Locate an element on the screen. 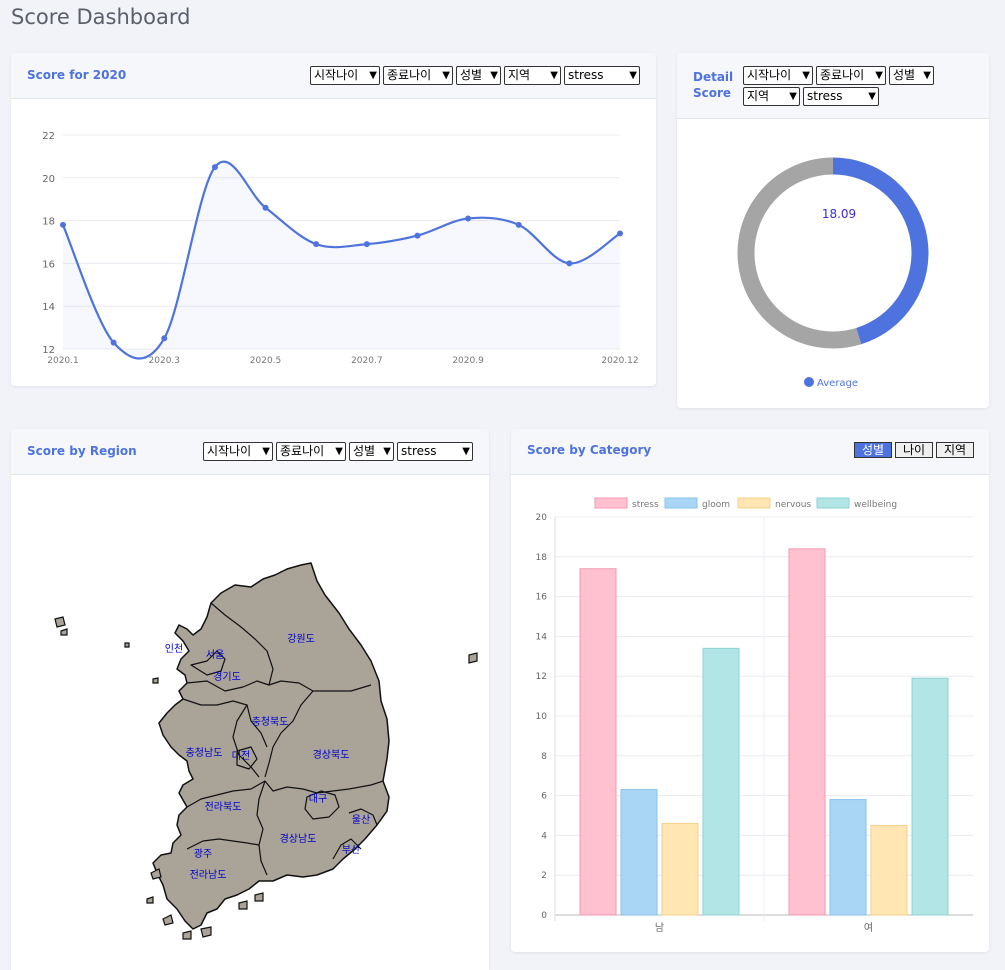 This screenshot has width=1005, height=970. region-label: 전라북도 is located at coordinates (223, 807).